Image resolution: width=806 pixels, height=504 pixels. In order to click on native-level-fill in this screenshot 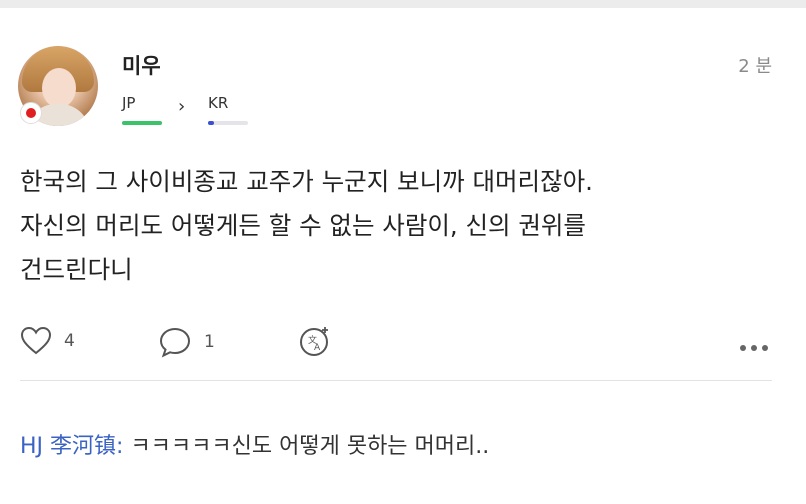, I will do `click(142, 123)`.